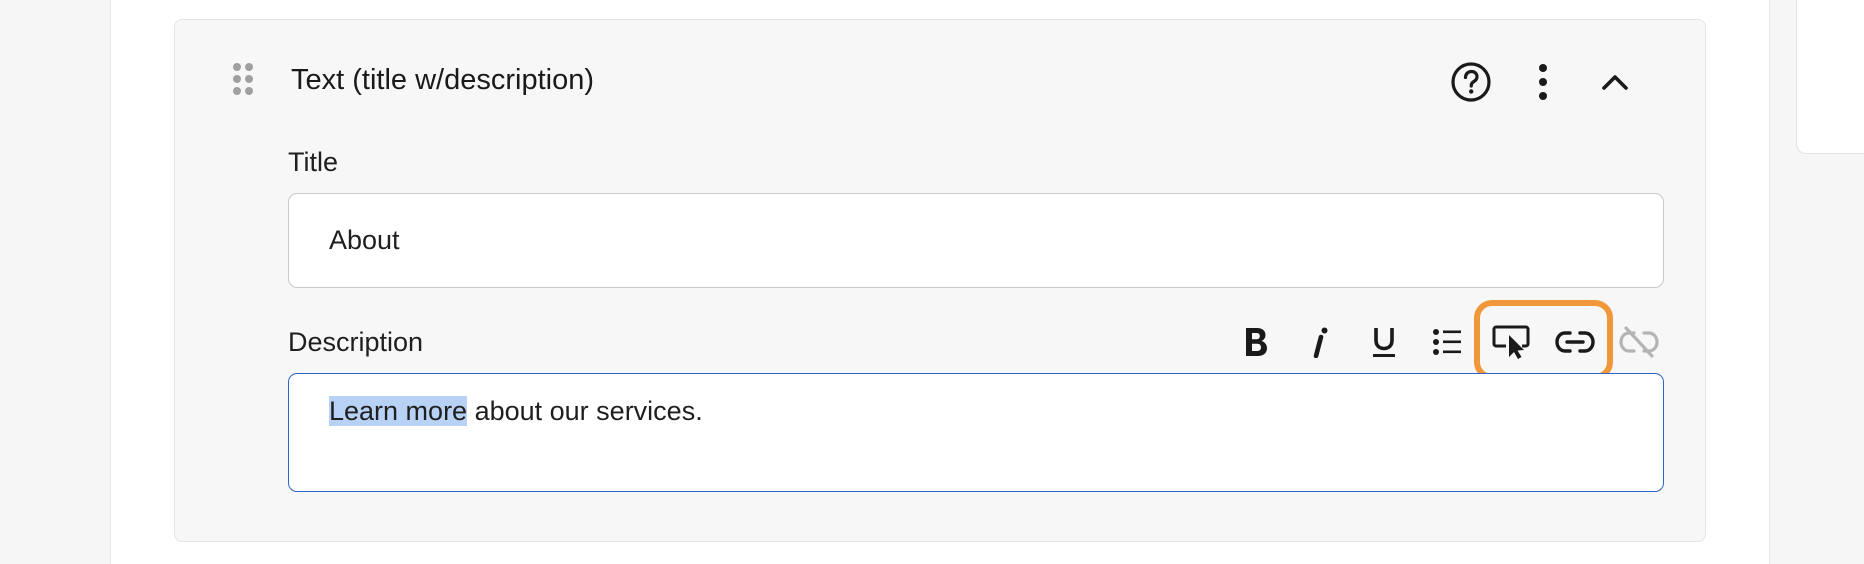 The width and height of the screenshot is (1864, 564). I want to click on italic-icon, so click(1320, 342).